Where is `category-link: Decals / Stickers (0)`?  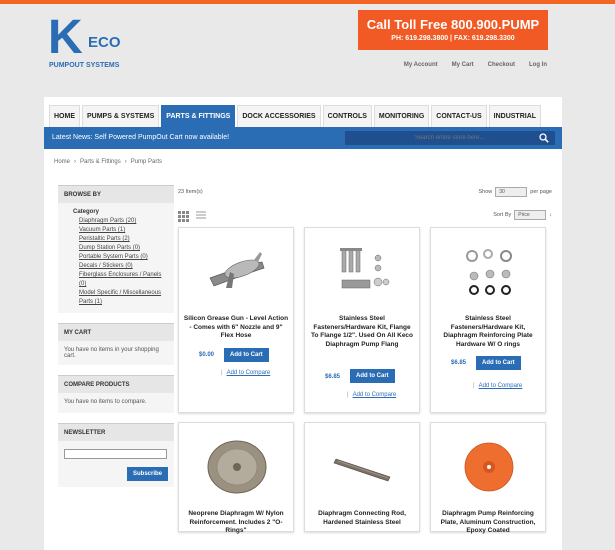 category-link: Decals / Stickers (0) is located at coordinates (106, 266).